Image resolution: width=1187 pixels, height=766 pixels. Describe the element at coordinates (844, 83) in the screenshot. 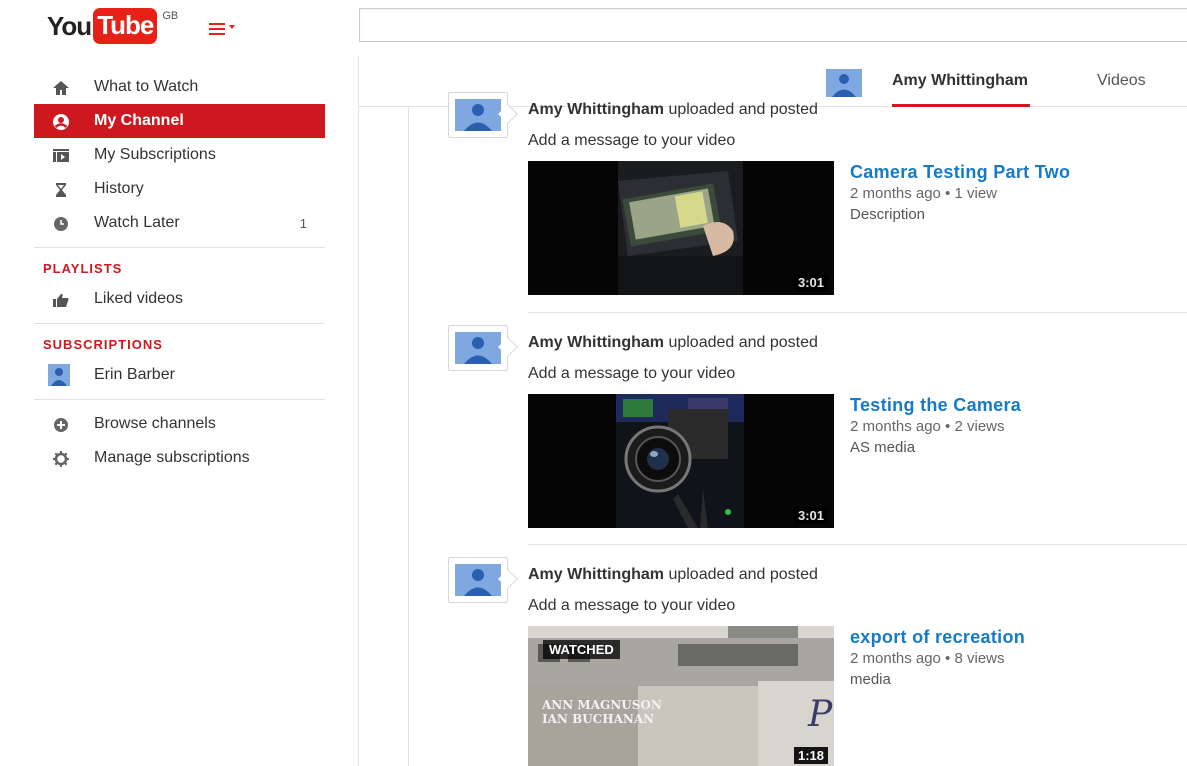

I see `channel-avatar` at that location.